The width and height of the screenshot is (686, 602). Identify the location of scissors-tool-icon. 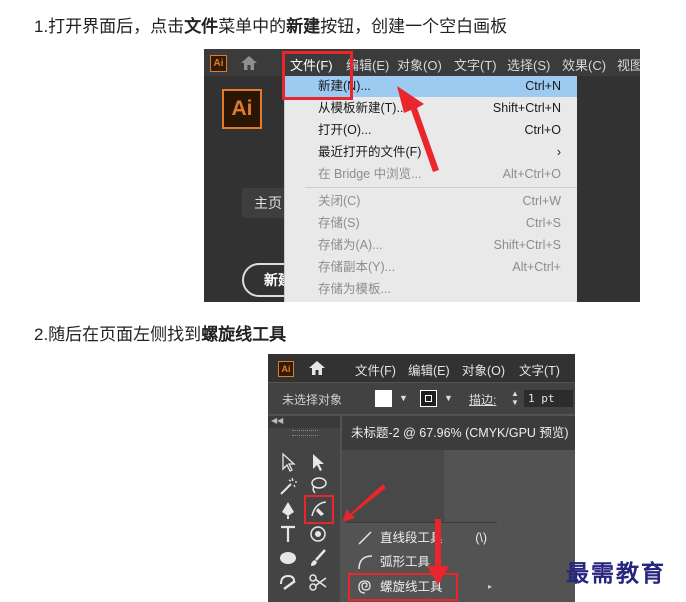
(318, 582).